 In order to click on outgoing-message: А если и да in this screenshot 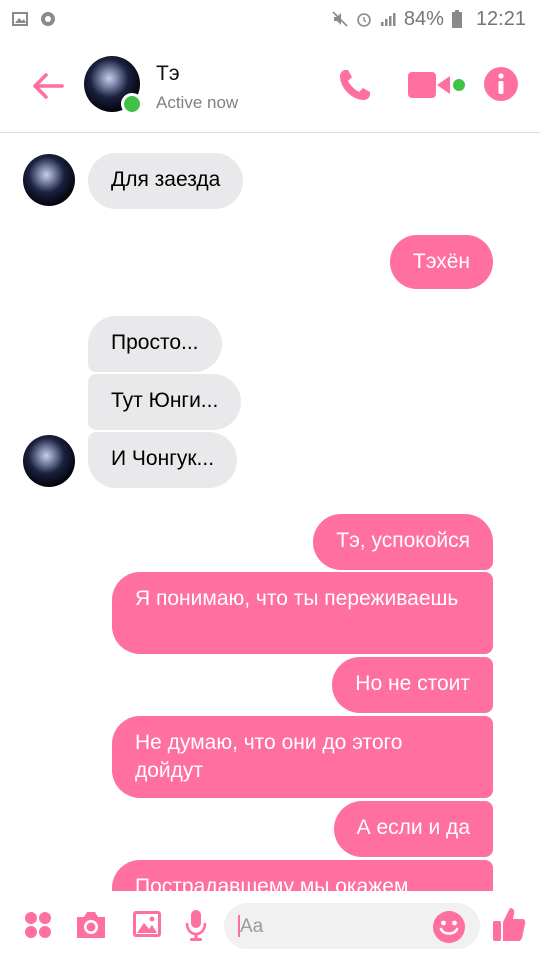, I will do `click(413, 829)`.